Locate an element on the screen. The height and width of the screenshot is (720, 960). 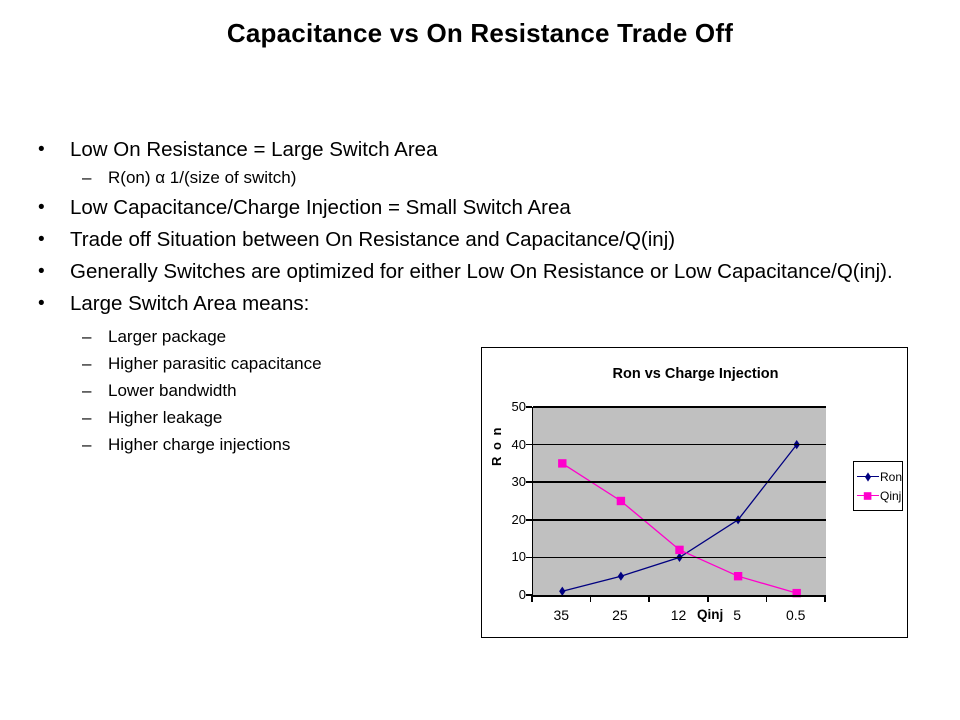
chart-y-tick-label: 0 is located at coordinates (522, 594).